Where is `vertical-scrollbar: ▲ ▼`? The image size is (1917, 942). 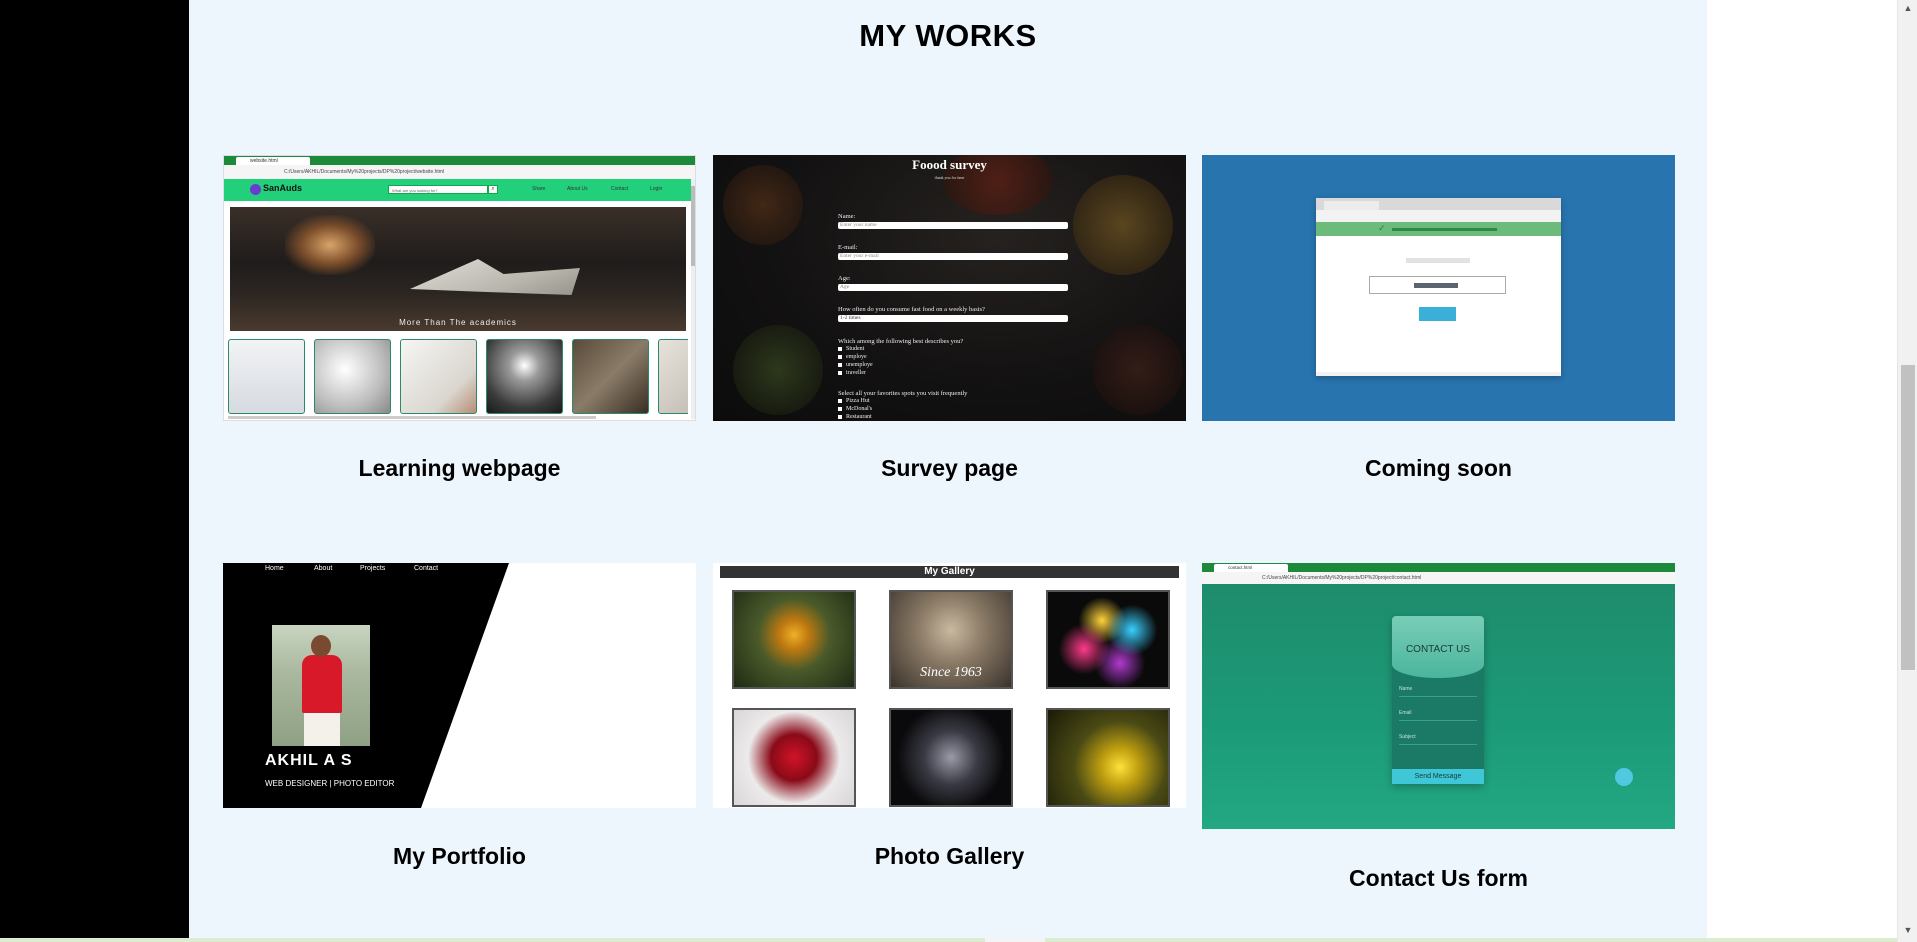
vertical-scrollbar: ▲ ▼ is located at coordinates (1907, 471).